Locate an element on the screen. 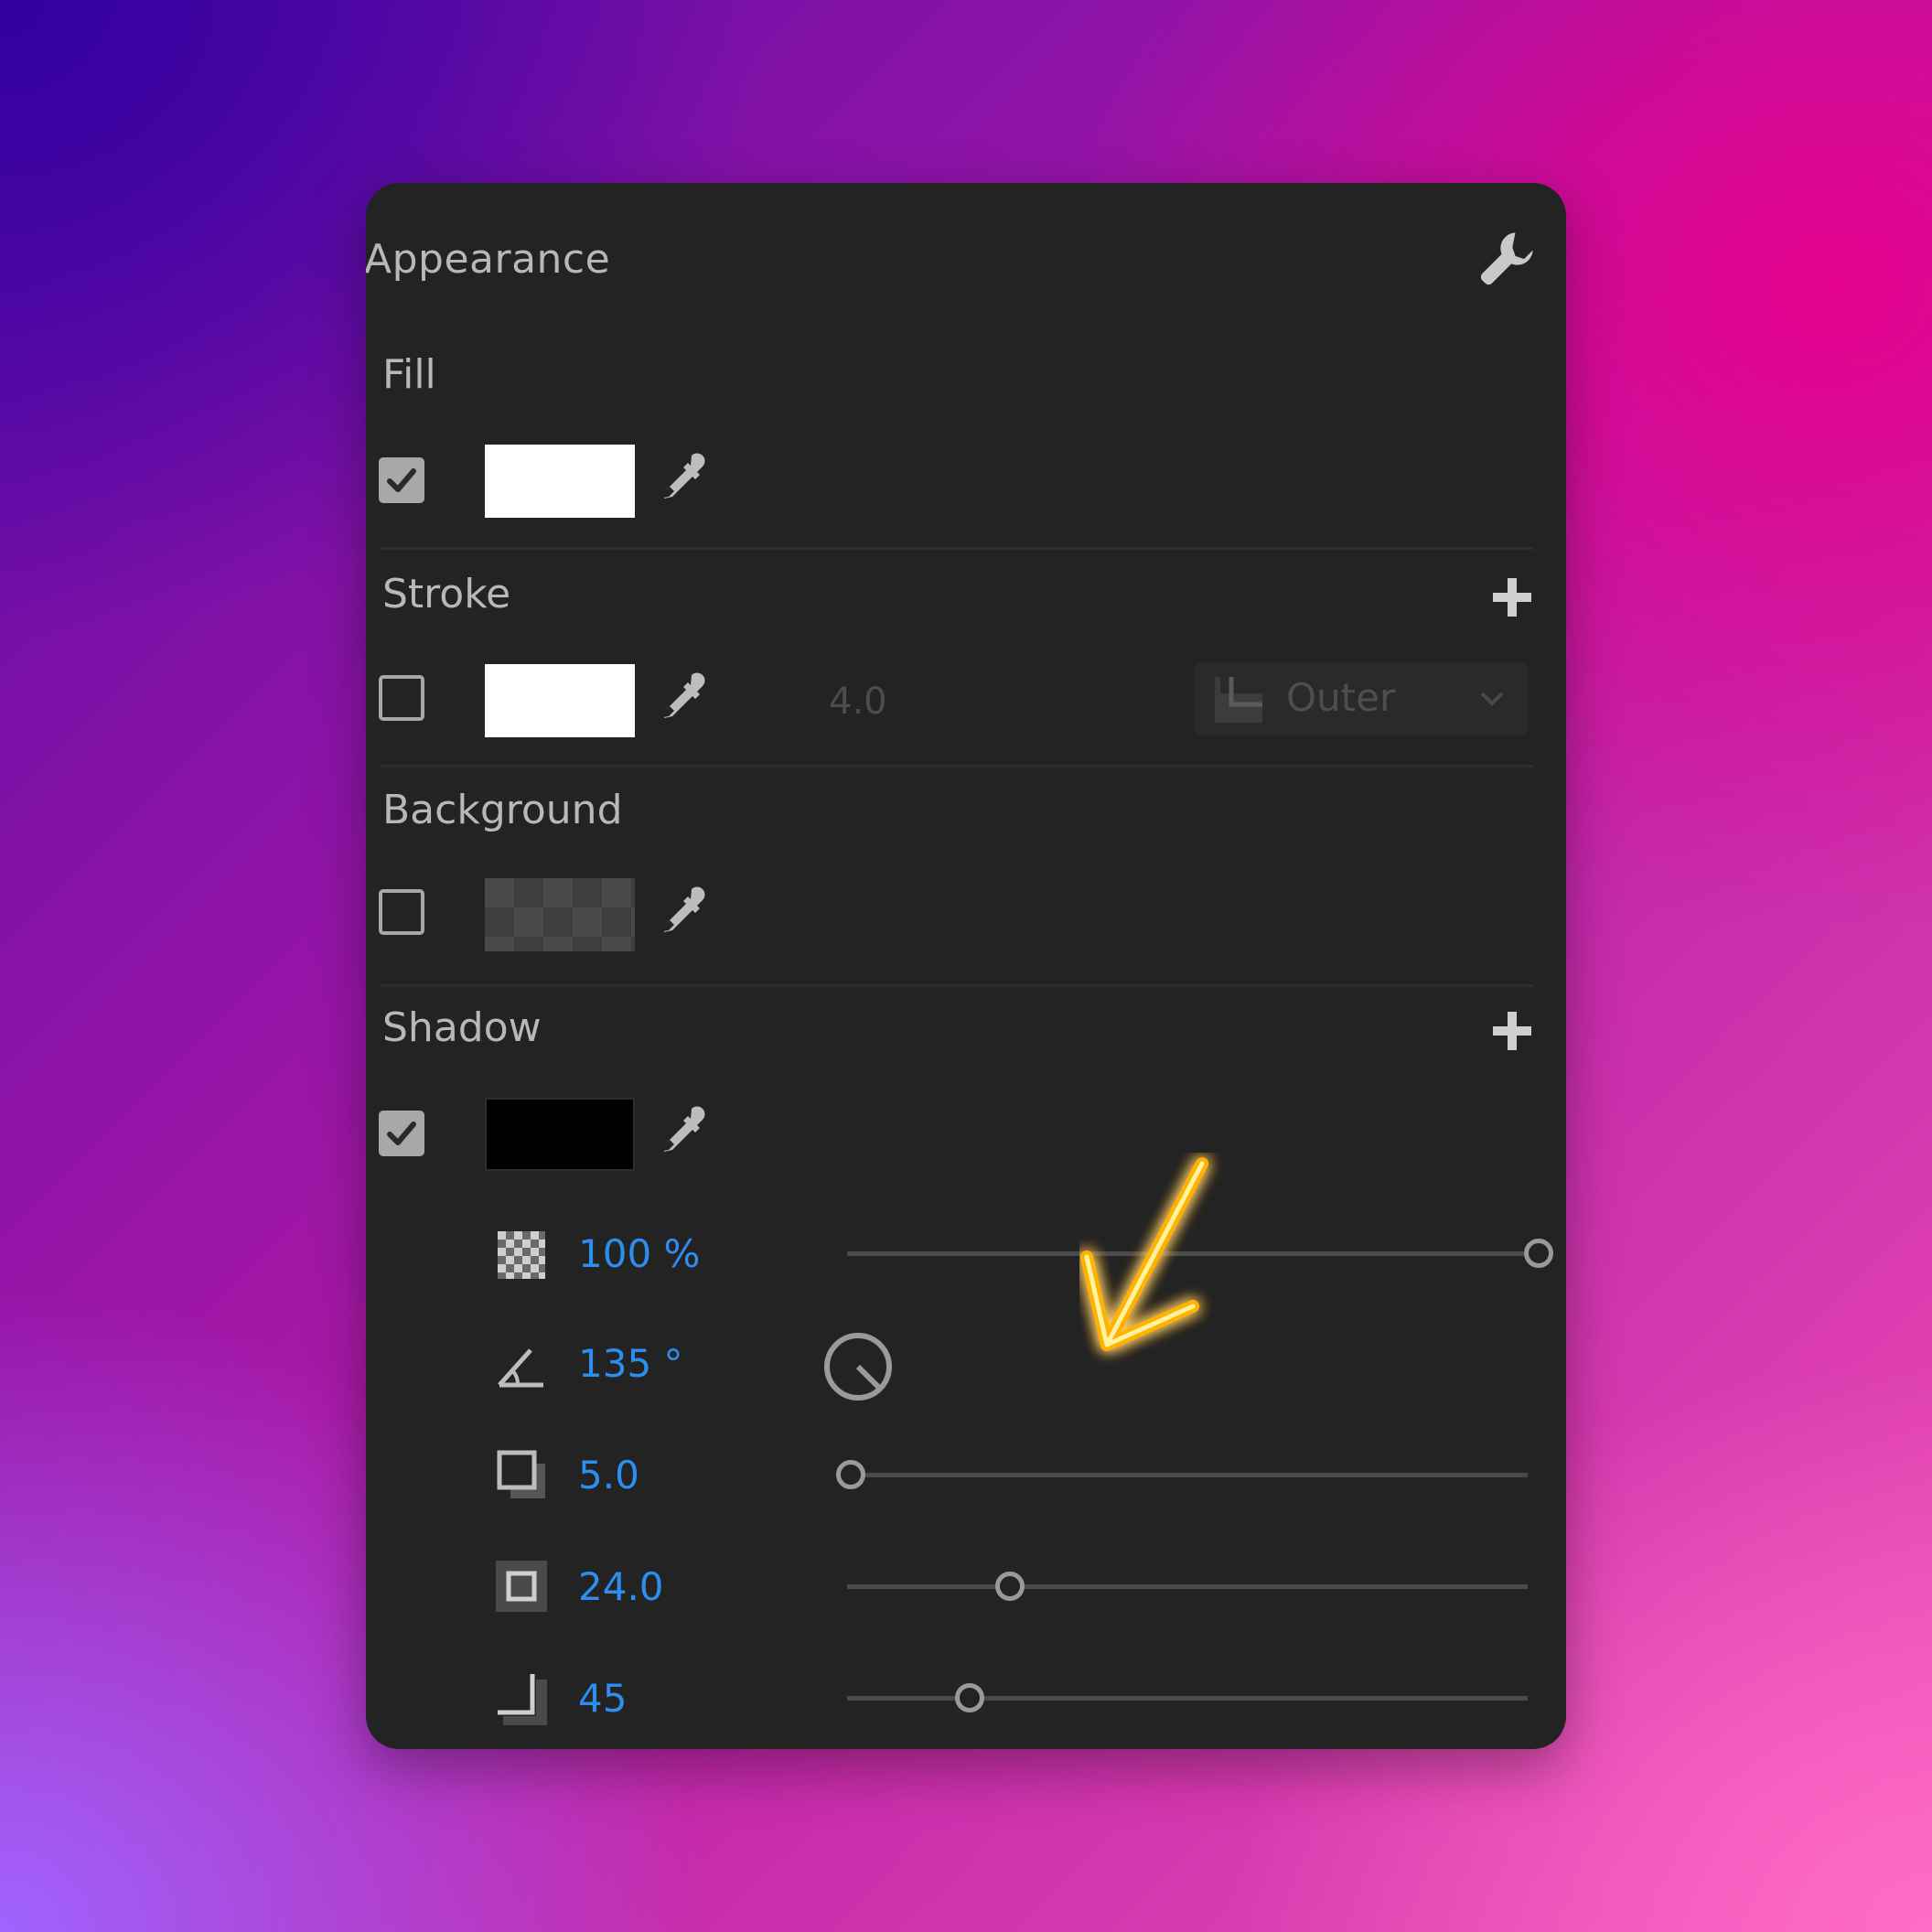 The width and height of the screenshot is (1932, 1932). opacity-slider-knob is located at coordinates (1539, 1254).